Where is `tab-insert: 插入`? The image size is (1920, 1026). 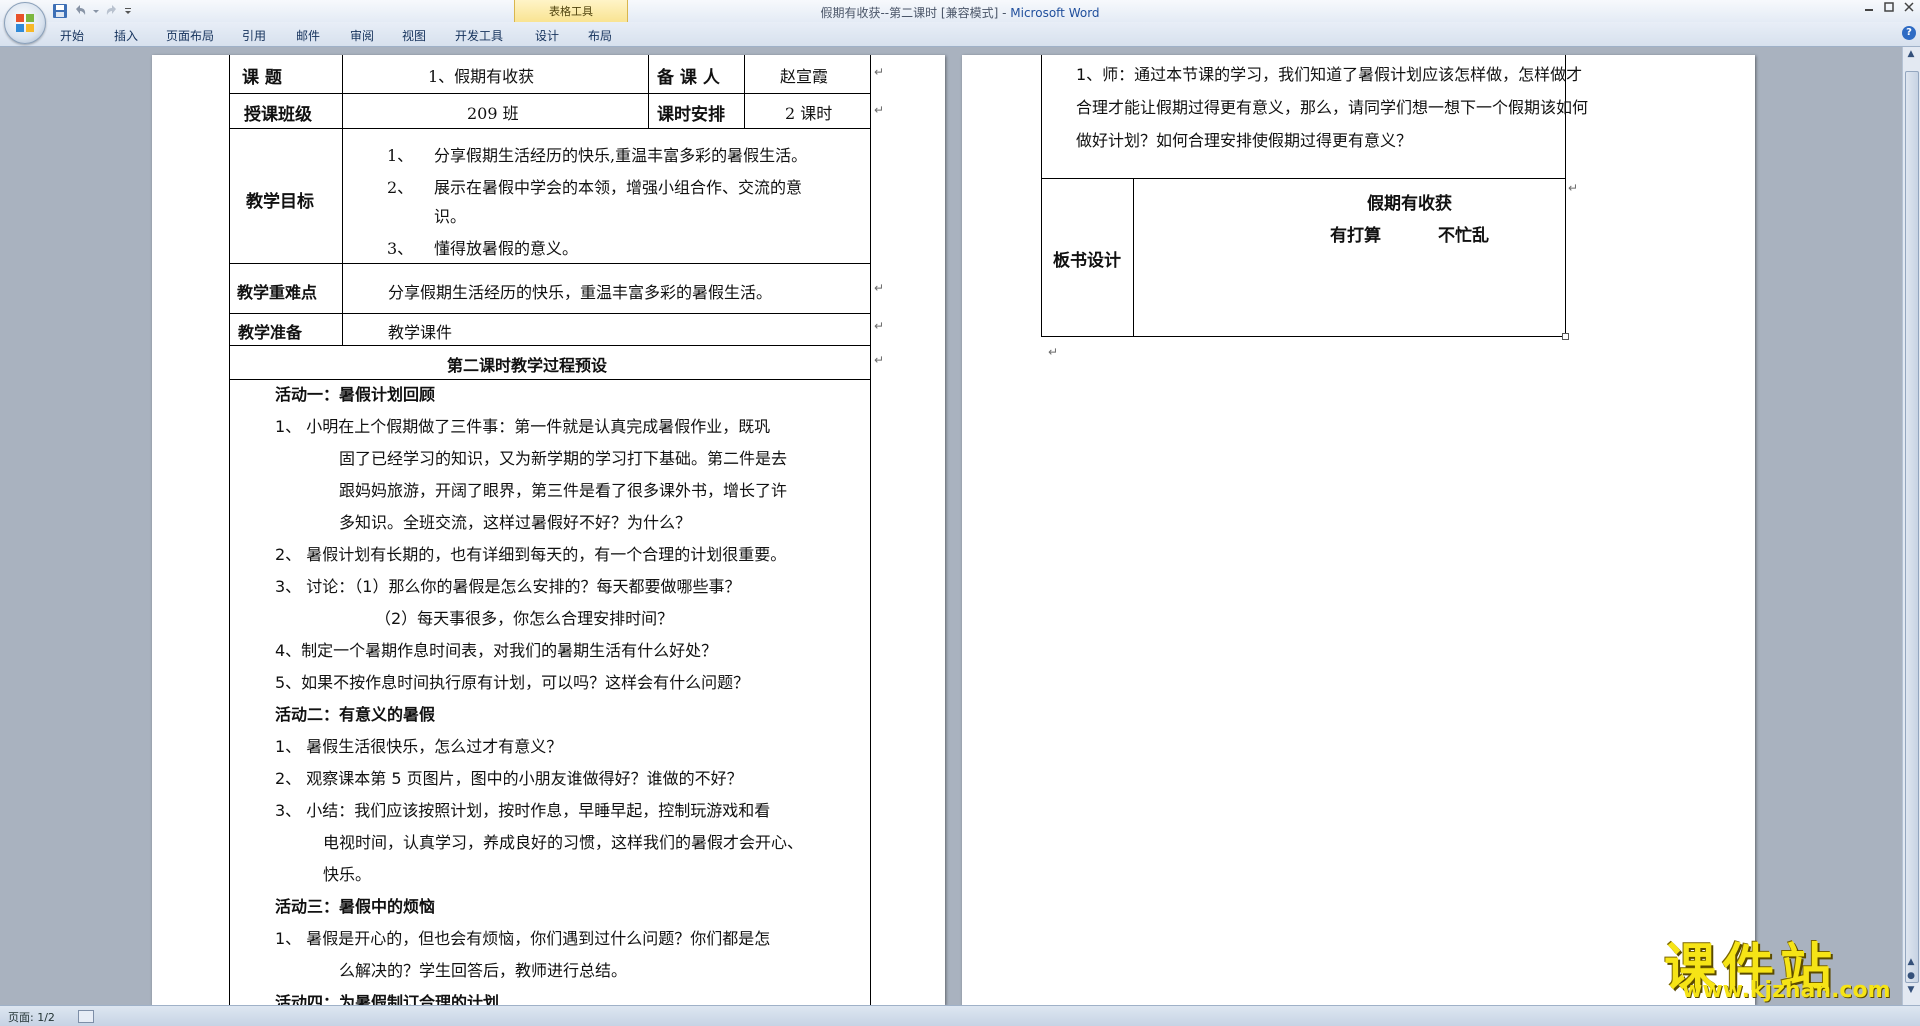 tab-insert: 插入 is located at coordinates (126, 35).